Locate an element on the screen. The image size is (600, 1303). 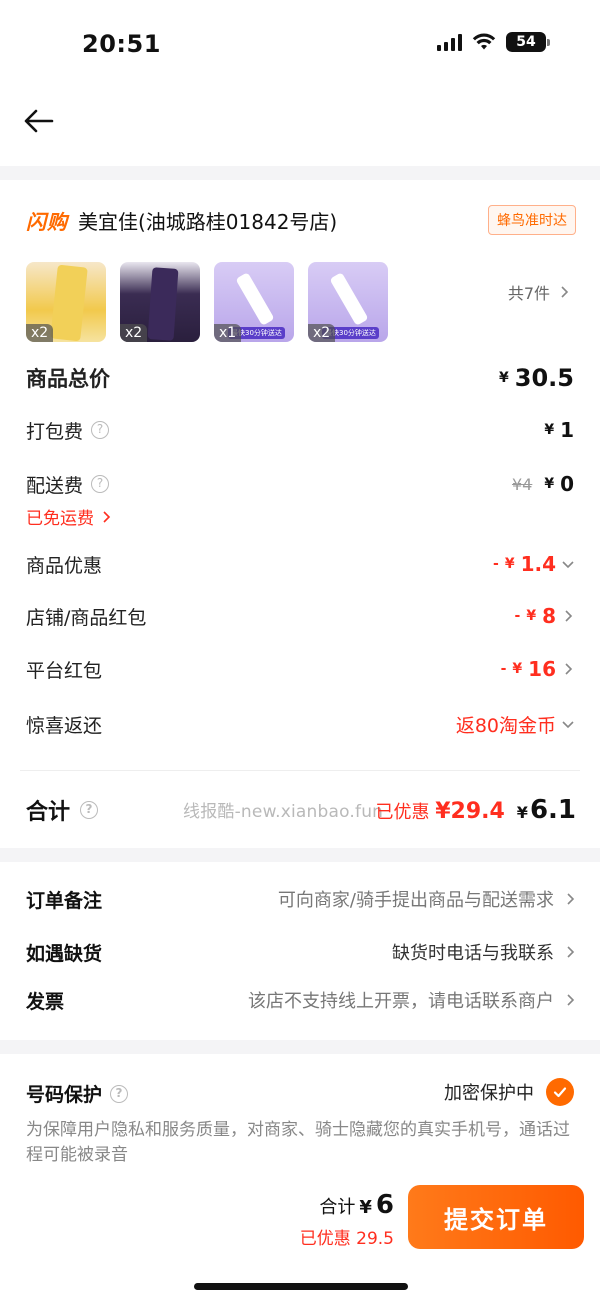
stock-shortage-value: 缺货时电话与我联系 is located at coordinates (484, 952).